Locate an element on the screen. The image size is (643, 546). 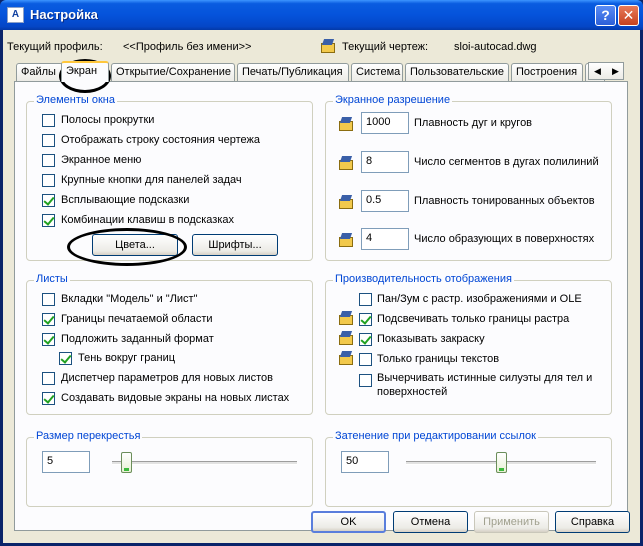
checkbox-scrollbars is located at coordinates (48, 120).